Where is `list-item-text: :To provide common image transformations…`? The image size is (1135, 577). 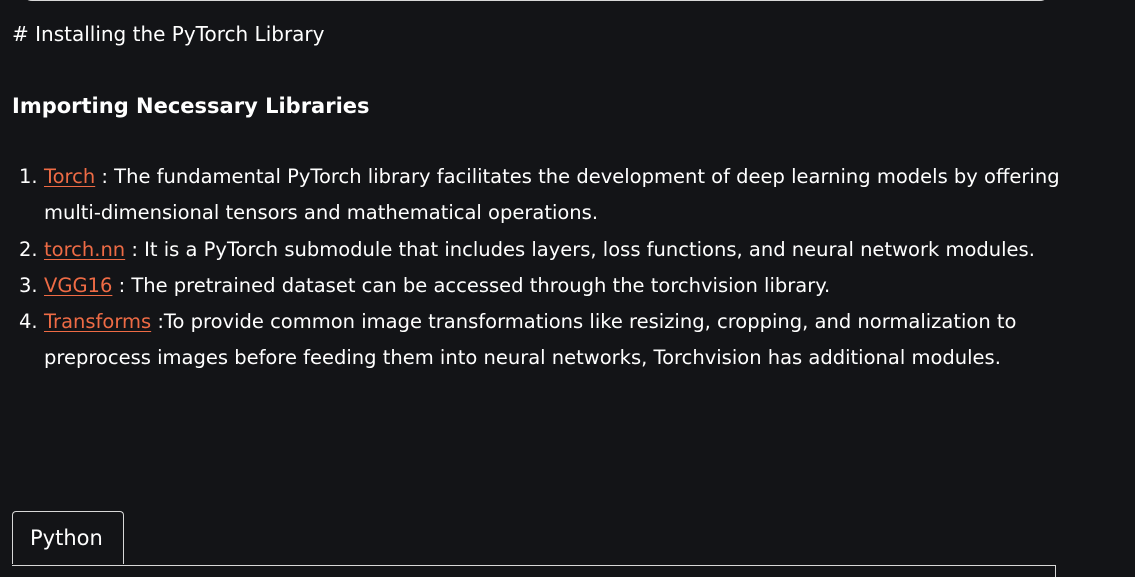
list-item-text: :To provide common image transformations… is located at coordinates (530, 340).